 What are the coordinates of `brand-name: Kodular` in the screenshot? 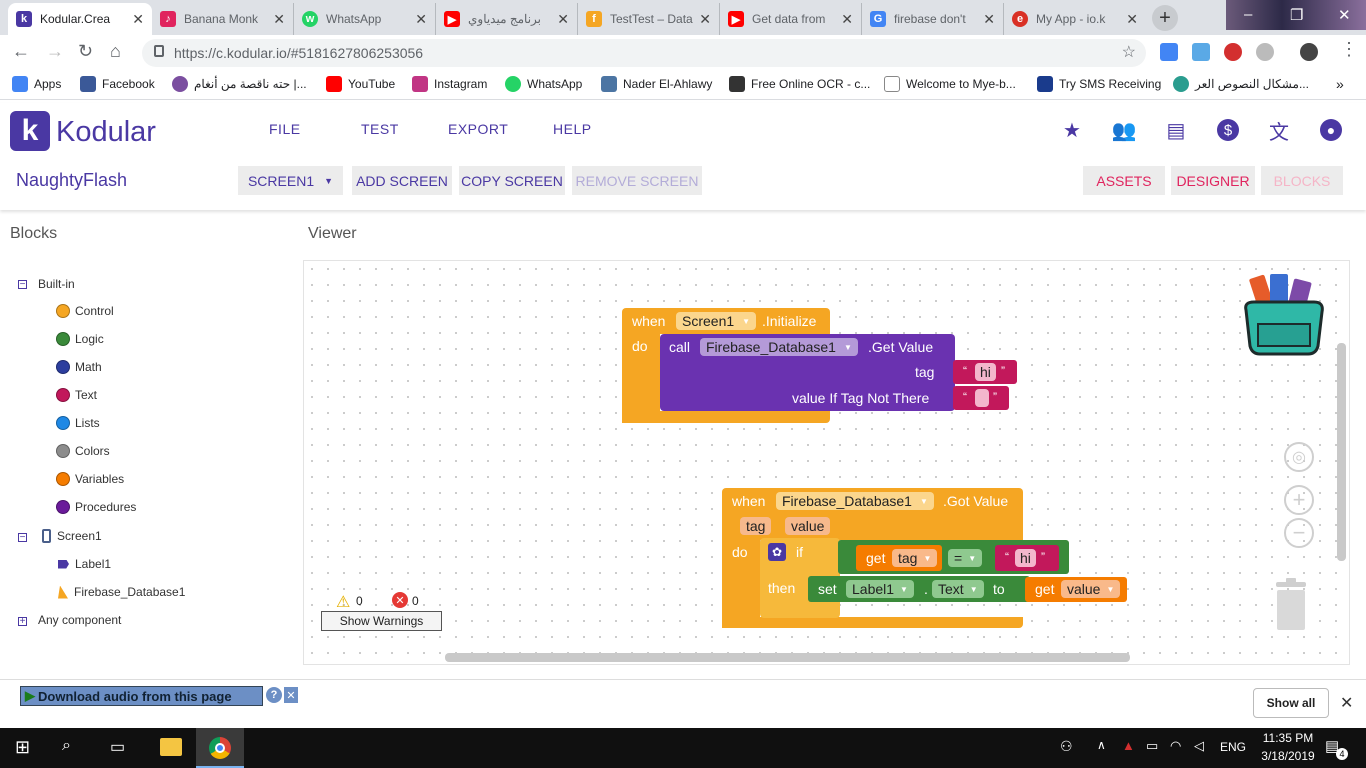 It's located at (106, 132).